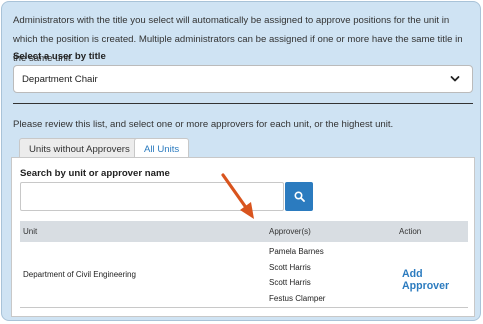  What do you see at coordinates (59, 56) in the screenshot?
I see `select-label: Select a user by title` at bounding box center [59, 56].